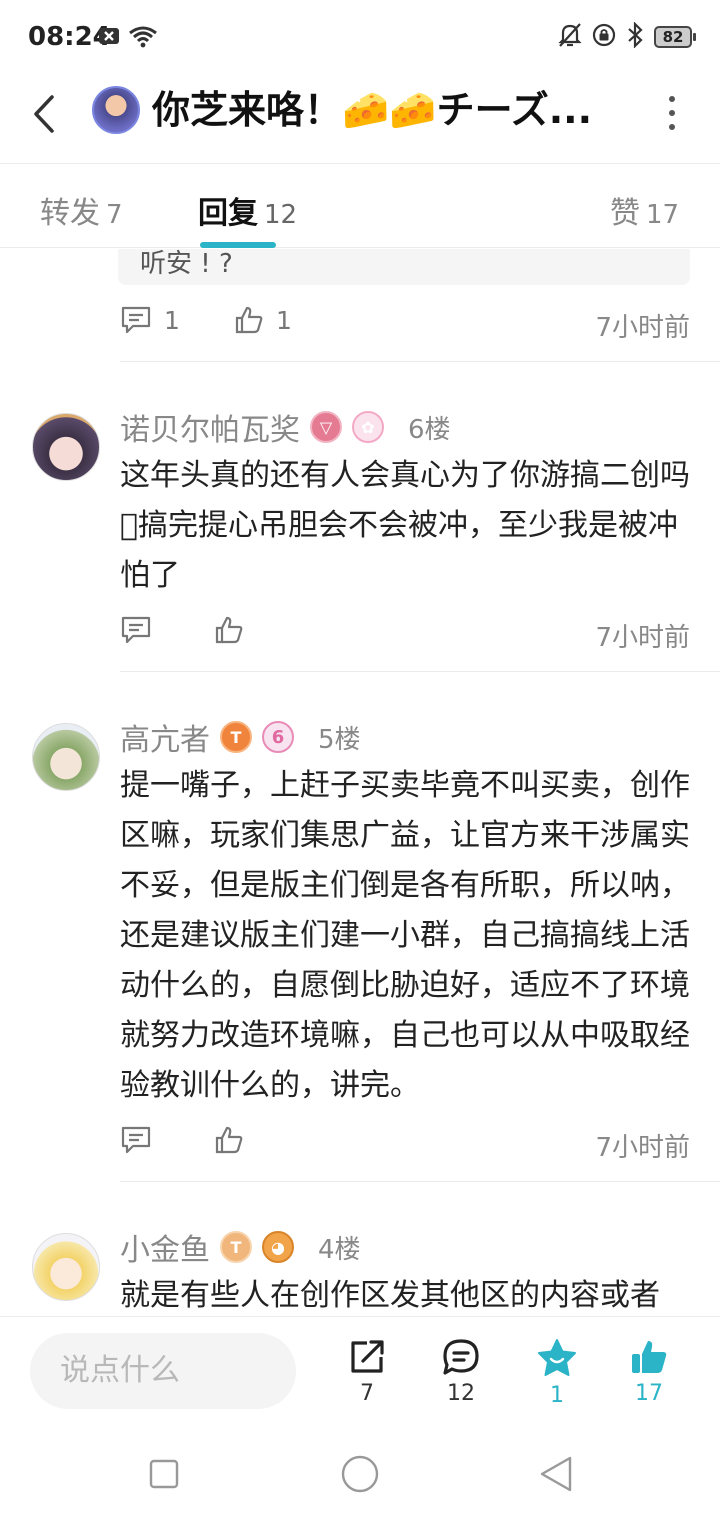  Describe the element at coordinates (461, 1393) in the screenshot. I see `reply-count: 12` at that location.